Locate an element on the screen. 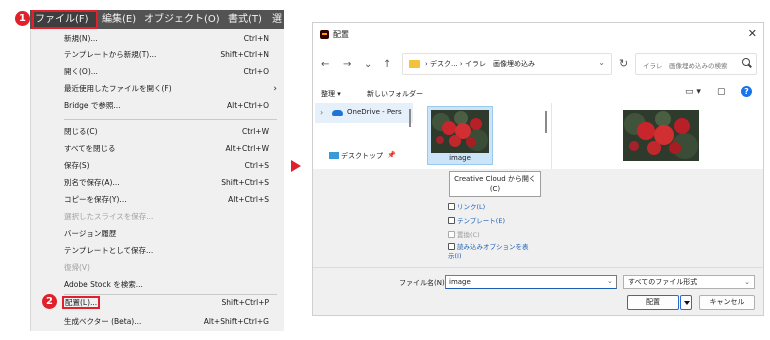 This screenshot has height=340, width=770. close-icon: ✕ is located at coordinates (752, 33).